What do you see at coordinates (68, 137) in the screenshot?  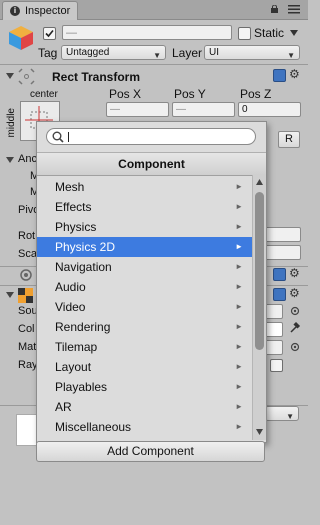 I see `text-cursor` at bounding box center [68, 137].